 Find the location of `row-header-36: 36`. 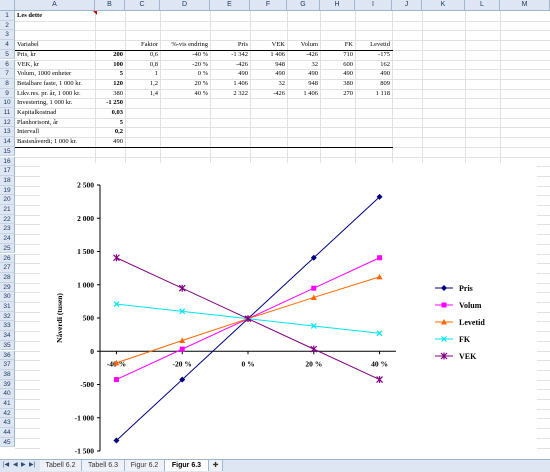

row-header-36: 36 is located at coordinates (7, 355).